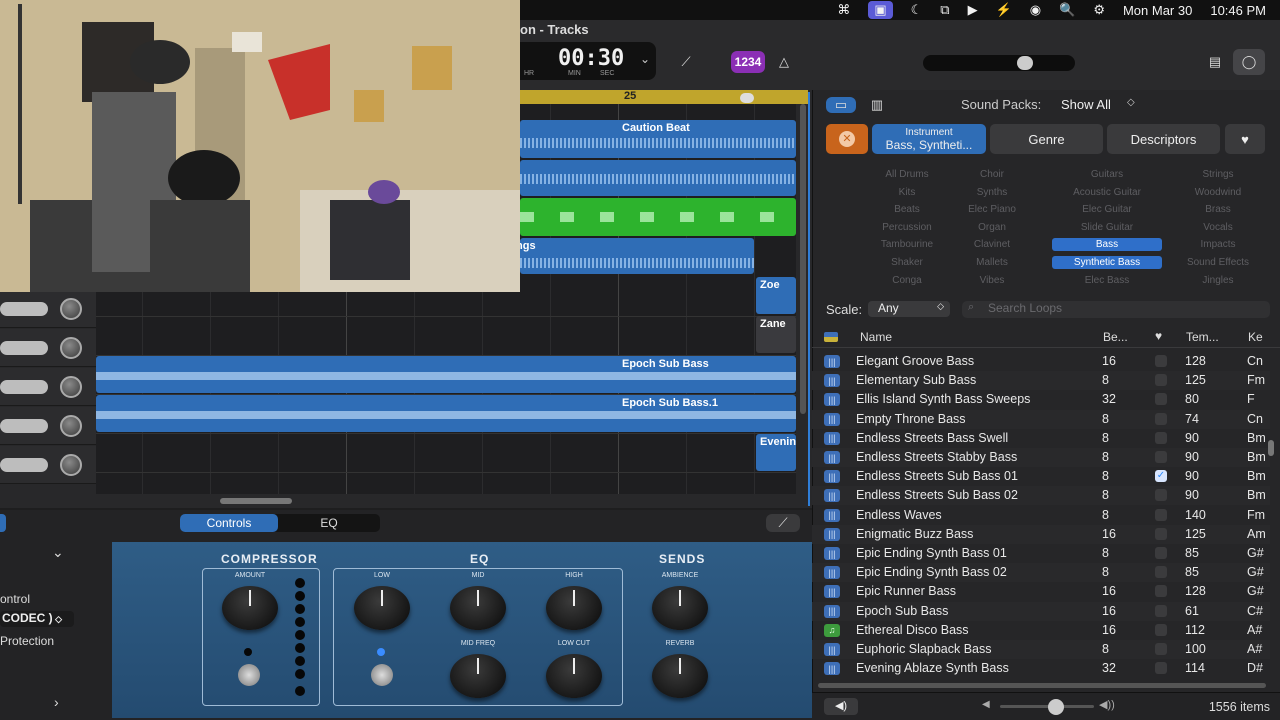 Image resolution: width=1280 pixels, height=720 pixels. Describe the element at coordinates (574, 608) in the screenshot. I see `high-knob` at that location.